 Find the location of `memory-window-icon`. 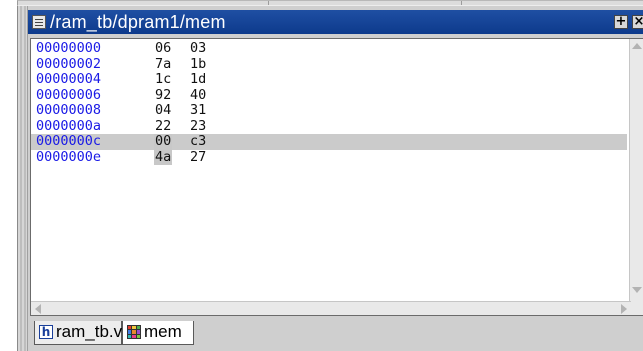

memory-window-icon is located at coordinates (39, 22).